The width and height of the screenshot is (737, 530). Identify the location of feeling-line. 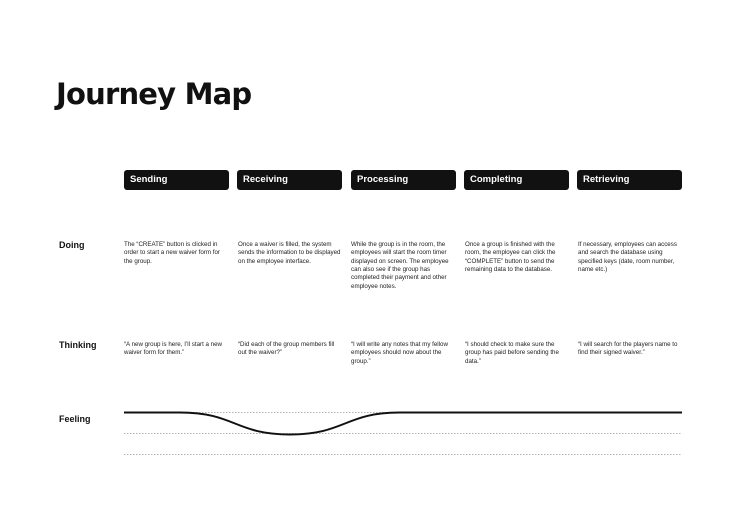
(403, 423).